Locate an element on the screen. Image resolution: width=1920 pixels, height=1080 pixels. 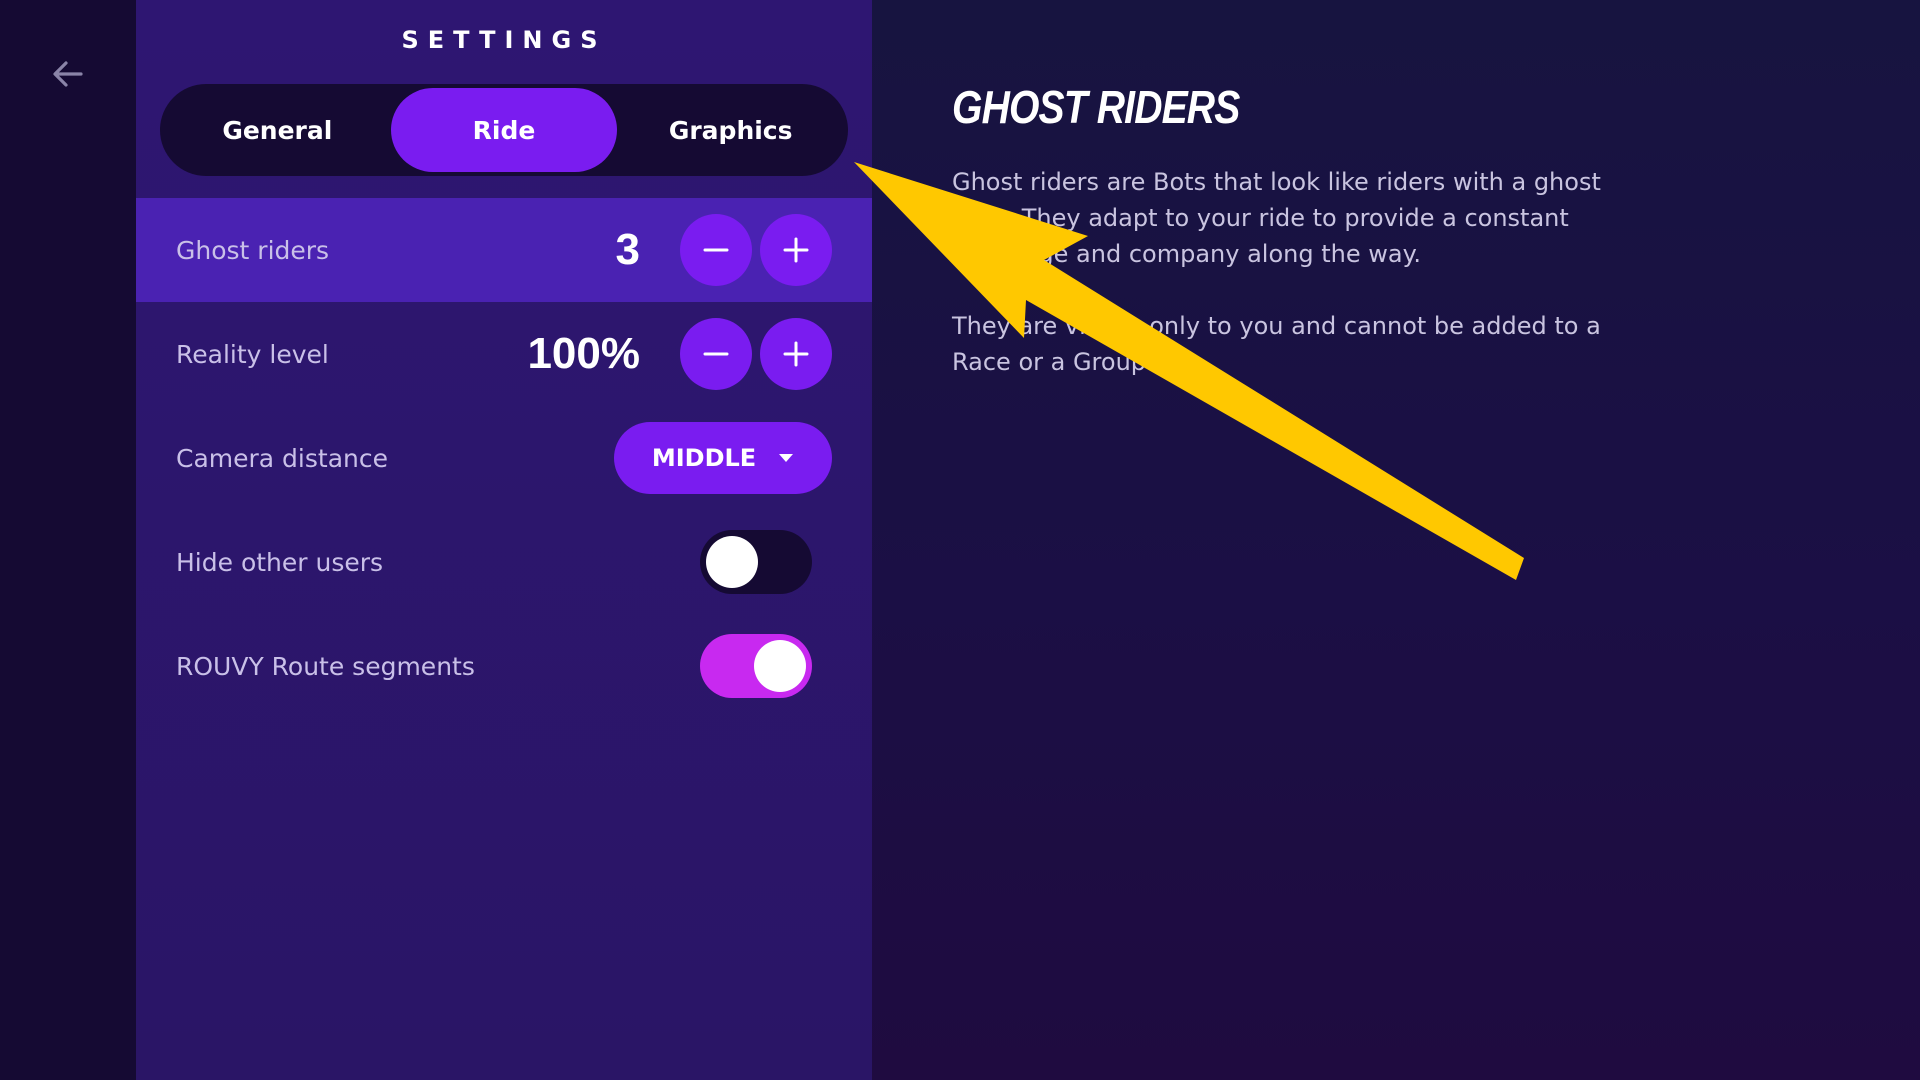
hide-other-users-toggle is located at coordinates (756, 562).